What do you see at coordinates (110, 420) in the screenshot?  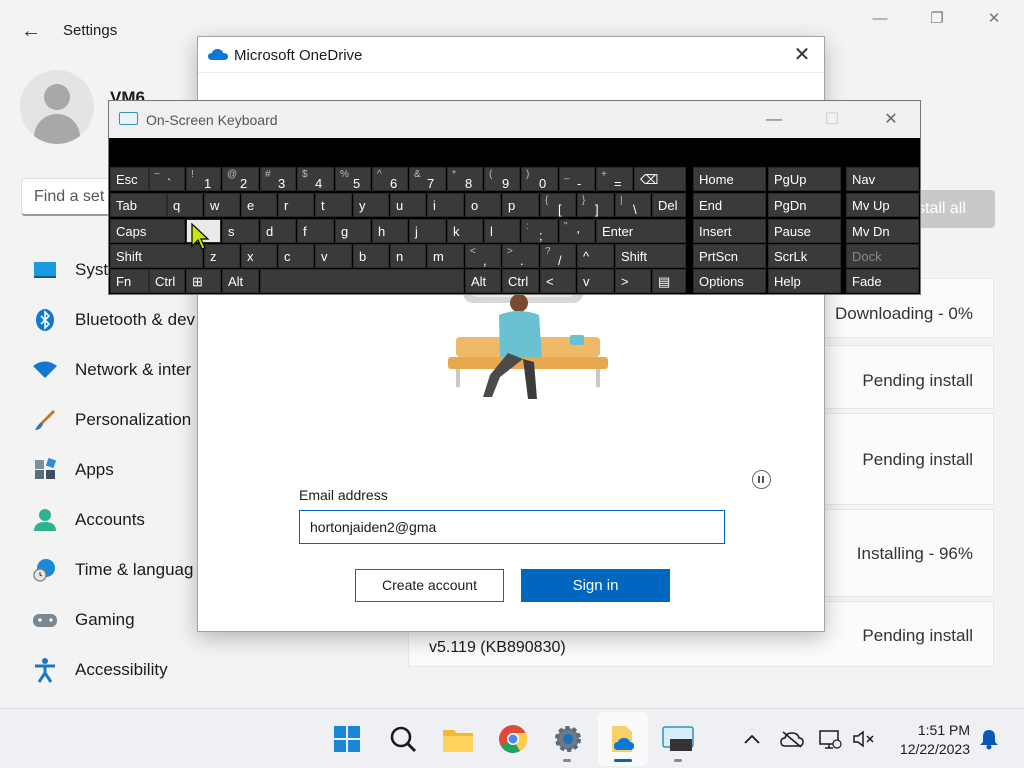 I see `sidebar-item-personalization: Personalization` at bounding box center [110, 420].